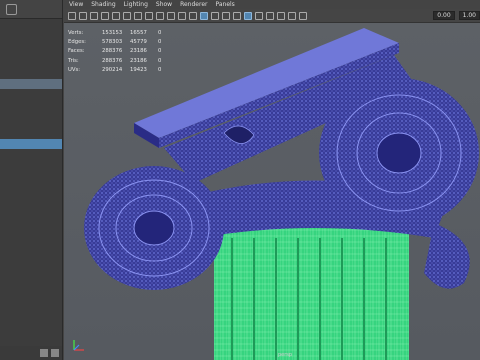 This screenshot has height=360, width=480. What do you see at coordinates (115, 42) in the screenshot?
I see `hud-row-edges: Edges: 578303 45779 0` at bounding box center [115, 42].